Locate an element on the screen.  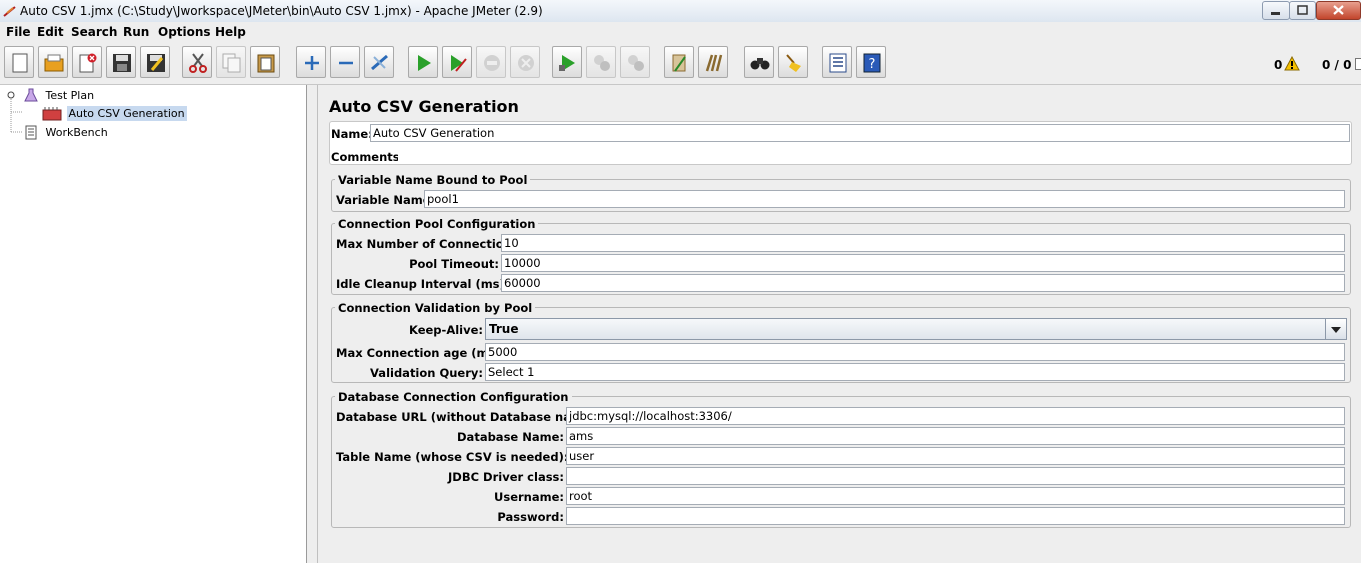
tree-item-workbench: WorkBench is located at coordinates (66, 132).